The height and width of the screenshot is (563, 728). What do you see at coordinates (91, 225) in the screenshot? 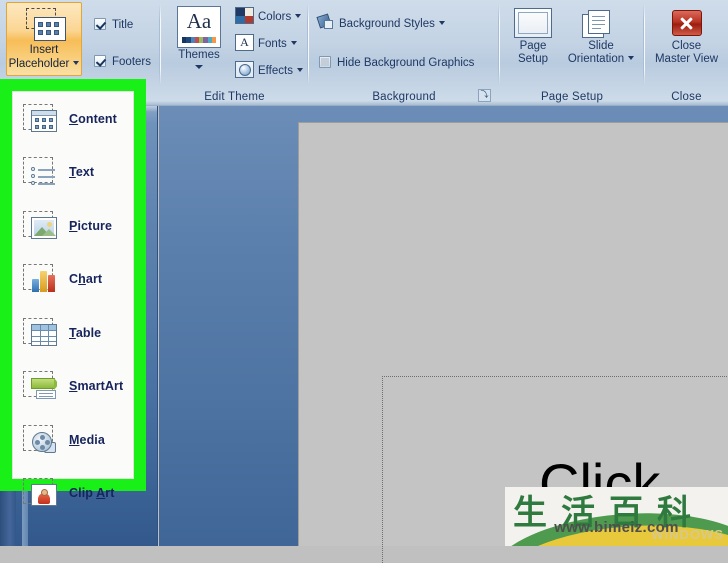
I see `menu-item-label: Picture` at bounding box center [91, 225].